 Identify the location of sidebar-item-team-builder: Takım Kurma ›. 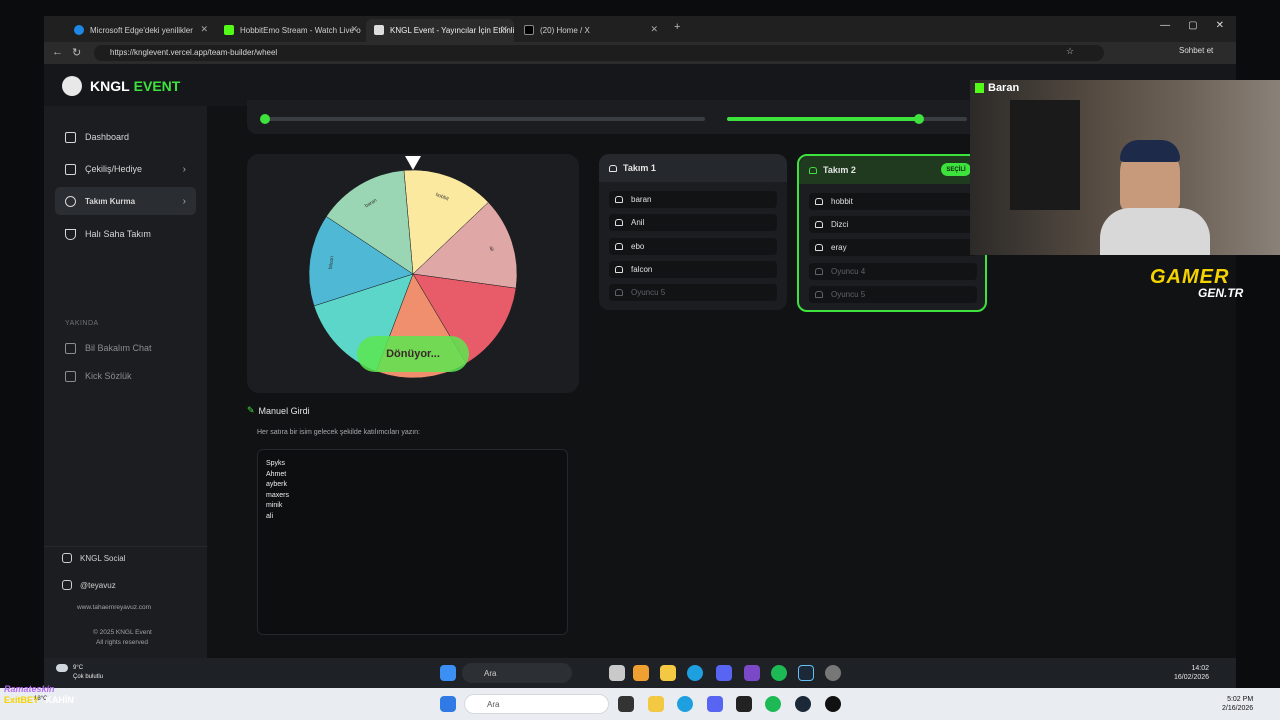
(125, 201).